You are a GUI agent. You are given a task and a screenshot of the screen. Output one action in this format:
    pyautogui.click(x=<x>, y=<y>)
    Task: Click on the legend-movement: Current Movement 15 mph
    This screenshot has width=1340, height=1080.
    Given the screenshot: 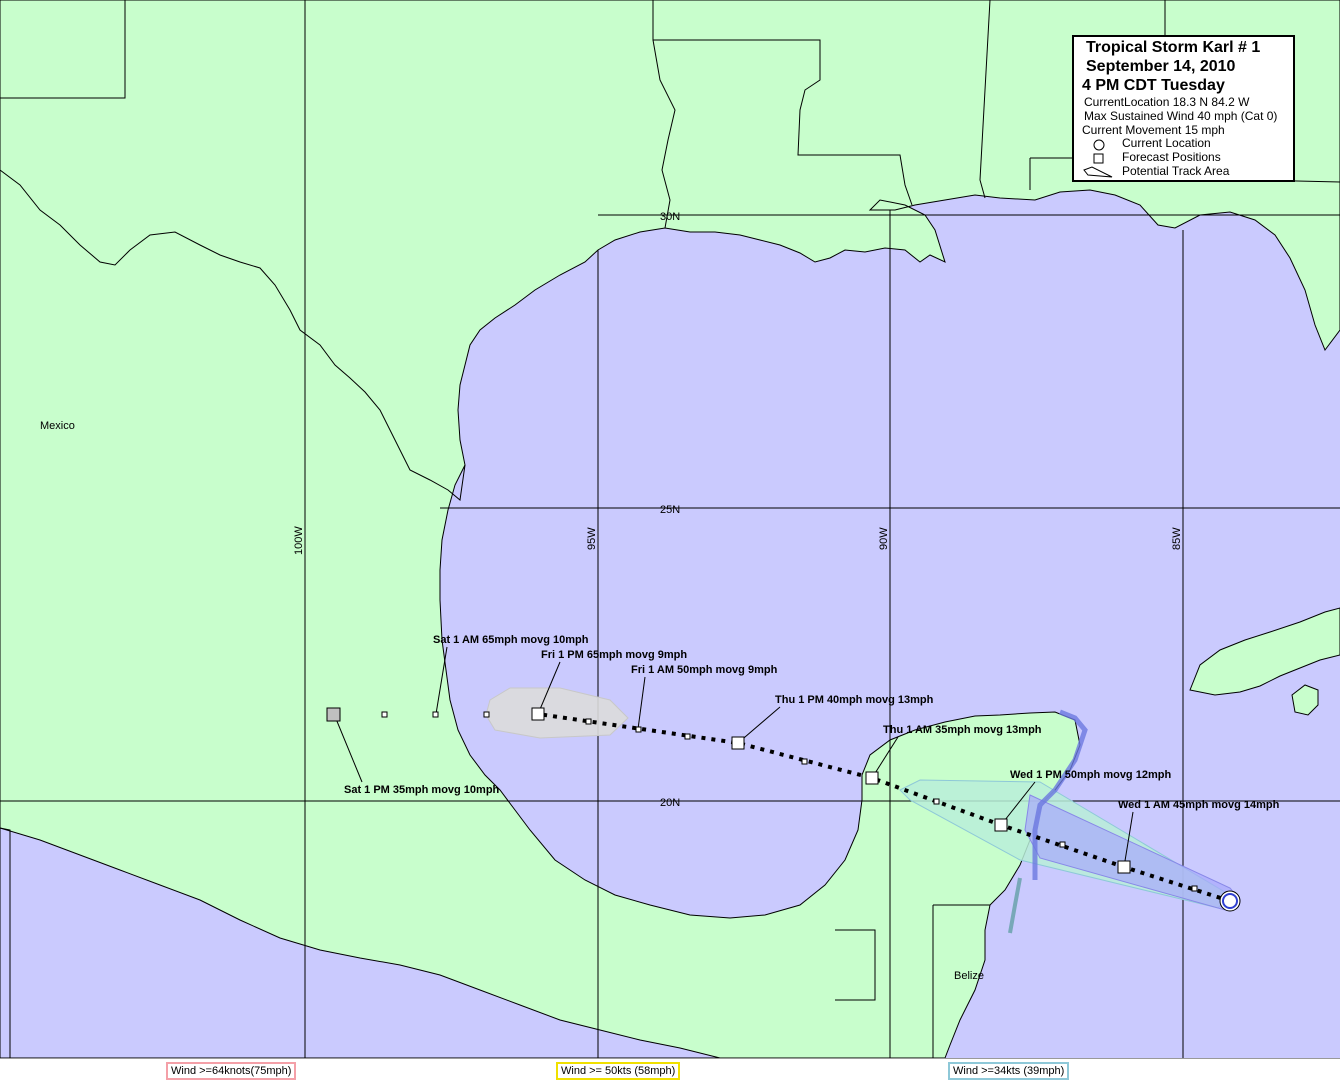 What is the action you would take?
    pyautogui.click(x=1153, y=130)
    